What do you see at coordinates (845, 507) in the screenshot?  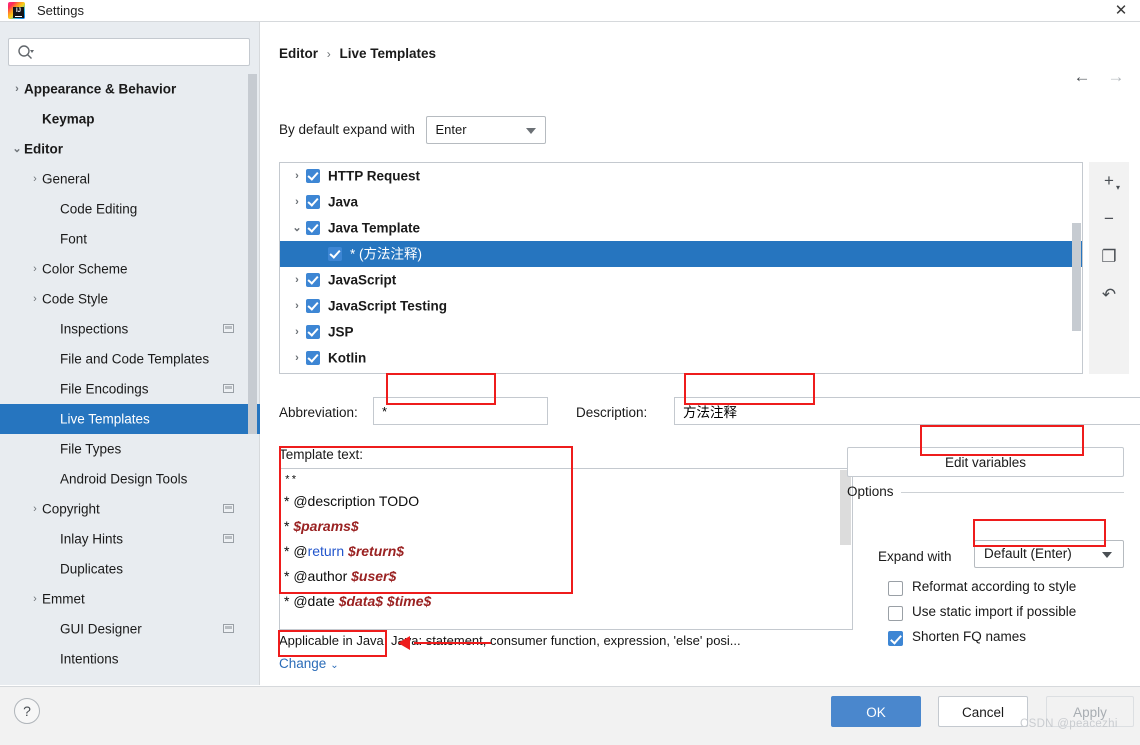 I see `template-text-scroll-thumb` at bounding box center [845, 507].